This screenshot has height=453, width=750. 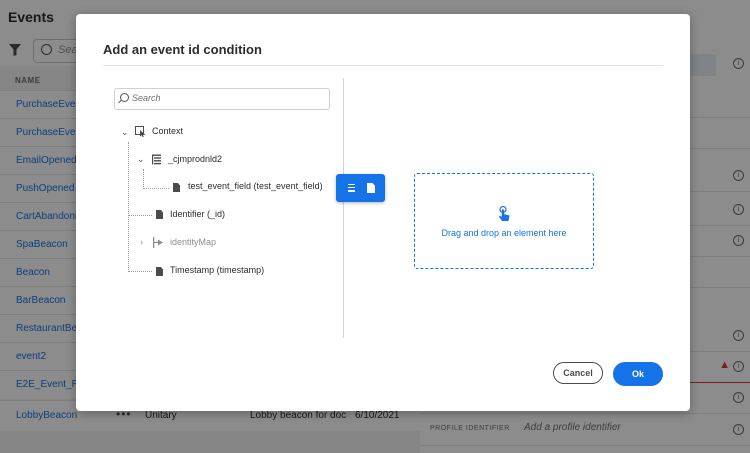 I want to click on field-group-icon, so click(x=156, y=159).